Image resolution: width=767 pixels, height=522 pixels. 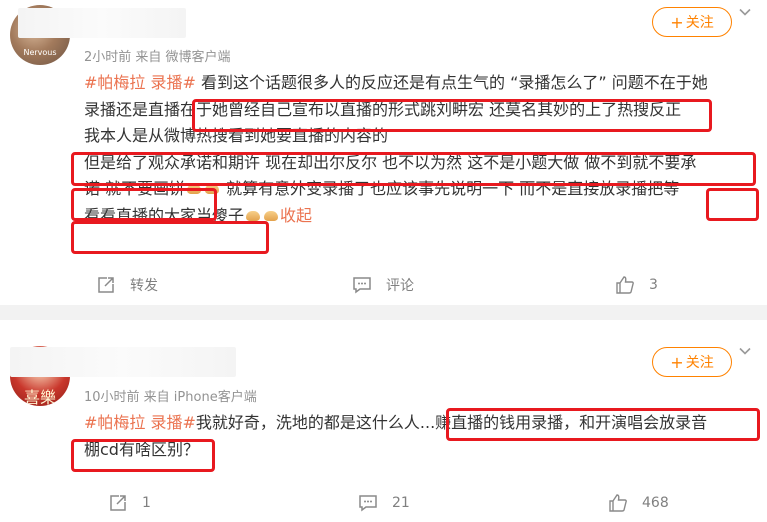 What do you see at coordinates (170, 397) in the screenshot?
I see `post-meta: 10小时前 来自 iPhone客户端` at bounding box center [170, 397].